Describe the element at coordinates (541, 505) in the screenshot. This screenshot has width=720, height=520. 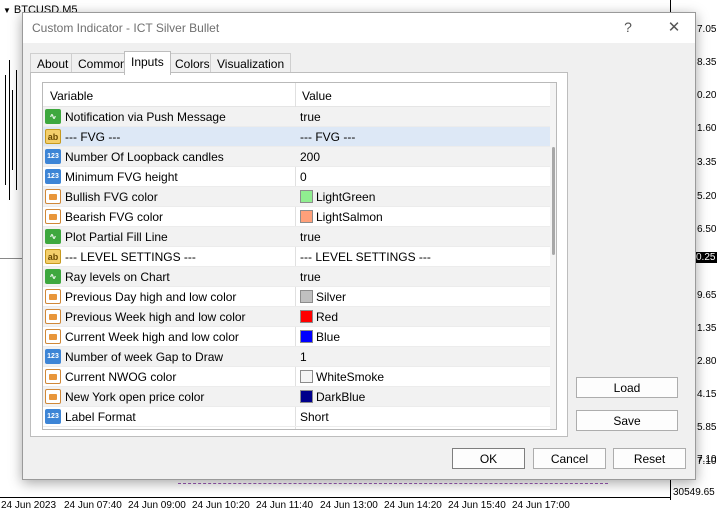
I see `time-label: 24 Jun 17:00` at that location.